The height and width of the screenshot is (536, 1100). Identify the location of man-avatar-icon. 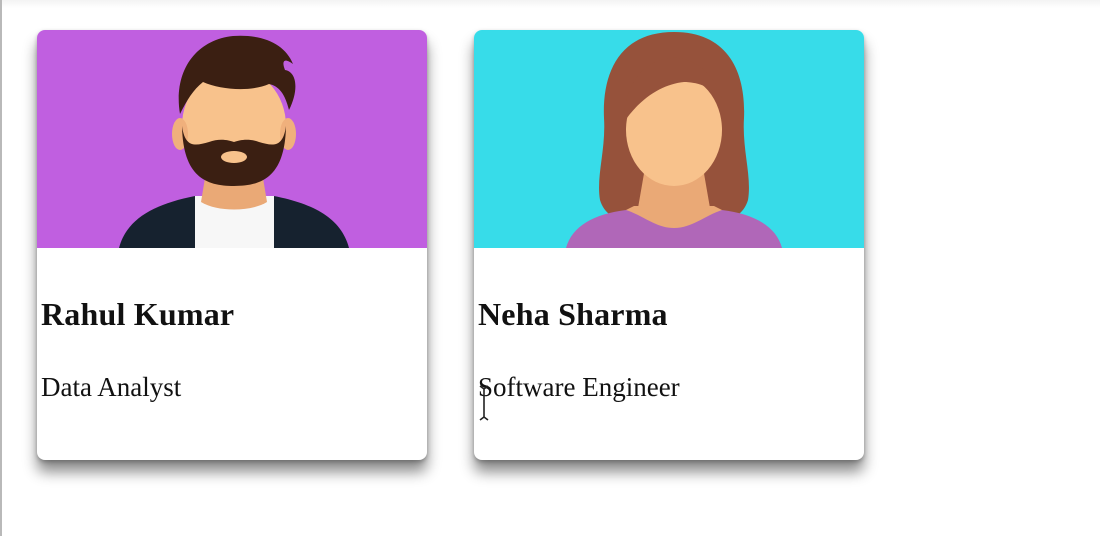
(232, 139).